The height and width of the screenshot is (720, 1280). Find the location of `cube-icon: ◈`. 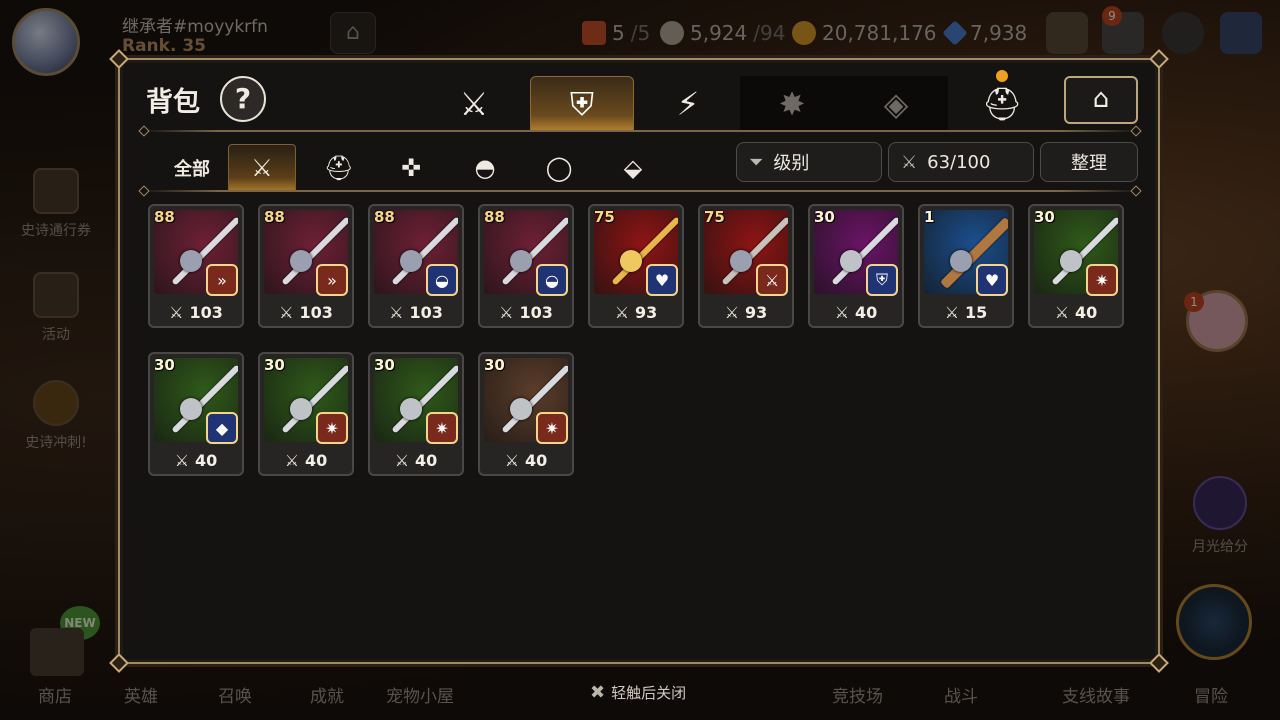

cube-icon: ◈ is located at coordinates (896, 104).